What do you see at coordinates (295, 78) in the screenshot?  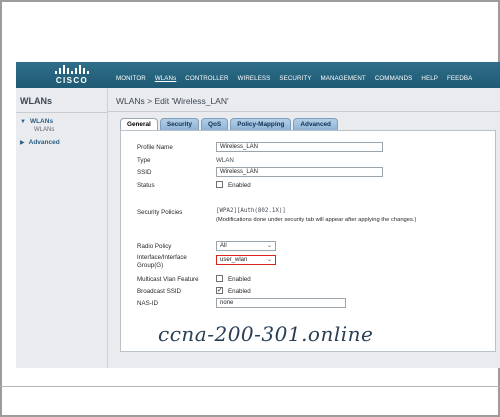 I see `menu-security: SECURITY` at bounding box center [295, 78].